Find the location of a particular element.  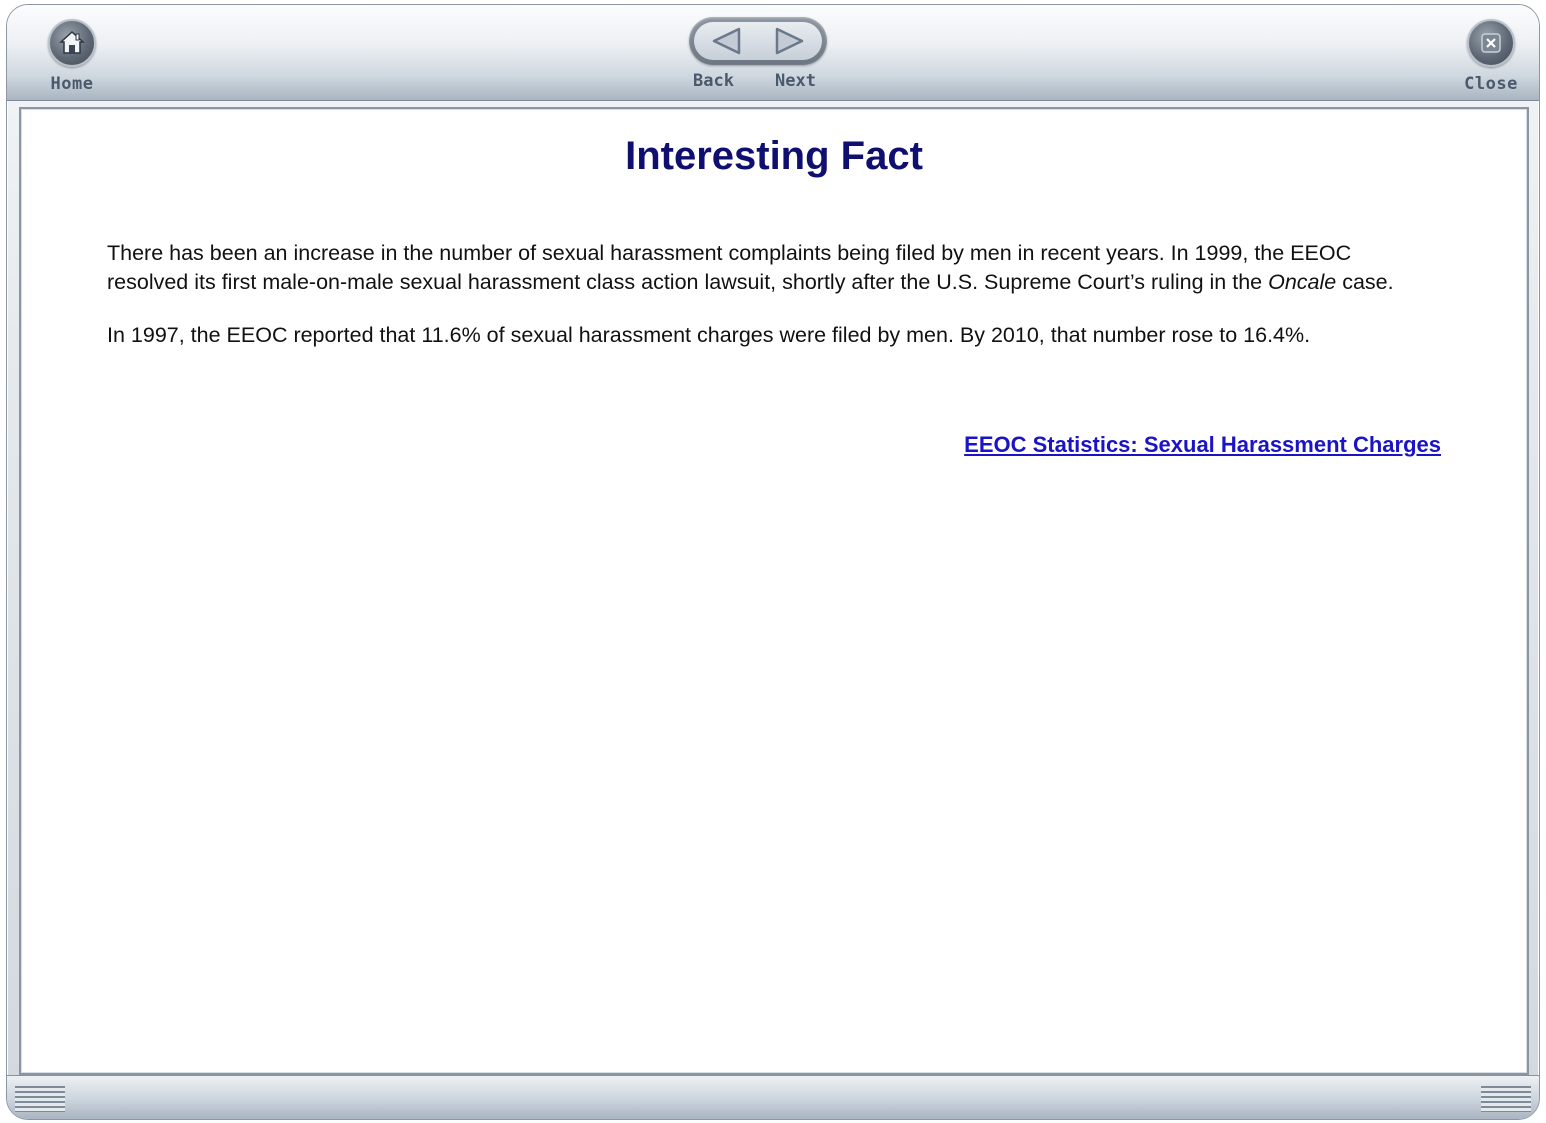

close-icon is located at coordinates (1491, 43).